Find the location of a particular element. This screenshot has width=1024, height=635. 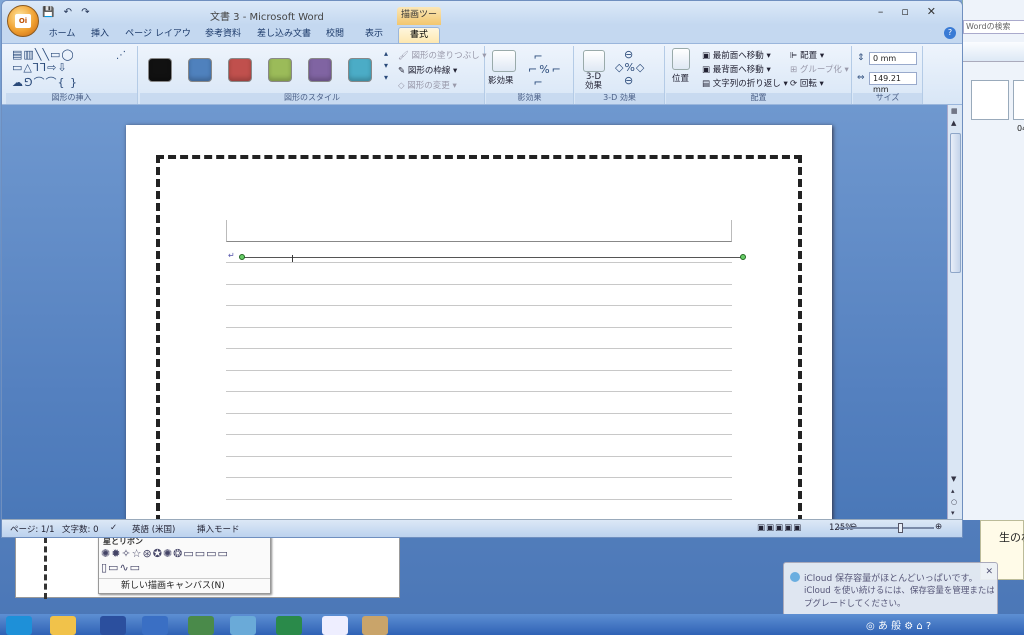

next-page-icon: ▾ is located at coordinates (953, 513).